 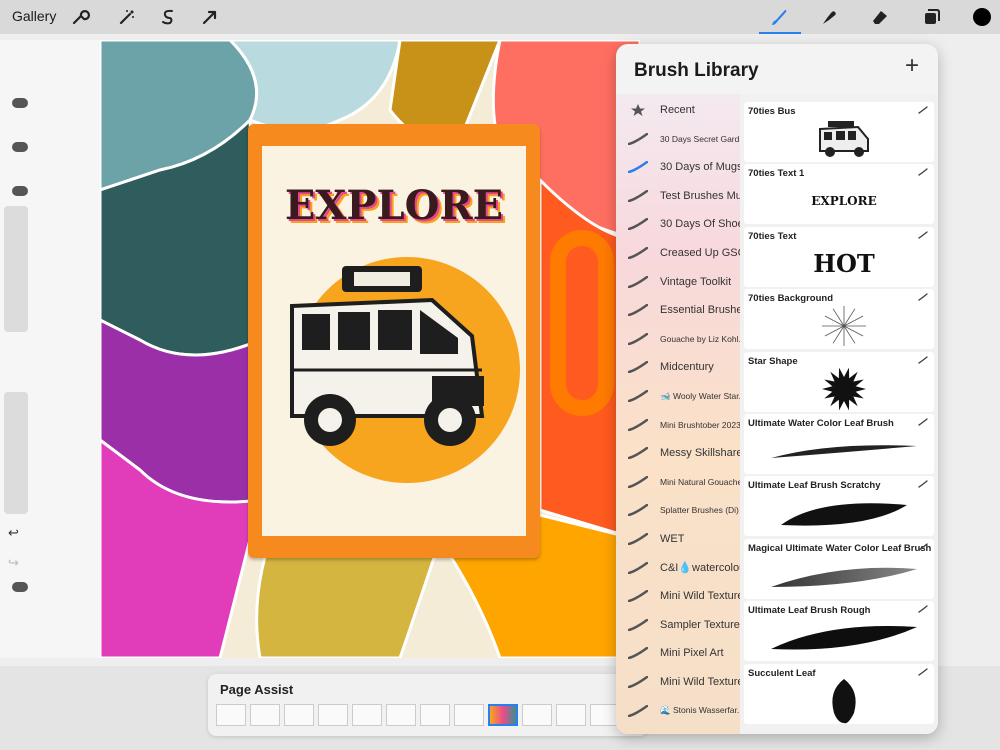 What do you see at coordinates (672, 539) in the screenshot?
I see `brush-set-label: WET` at bounding box center [672, 539].